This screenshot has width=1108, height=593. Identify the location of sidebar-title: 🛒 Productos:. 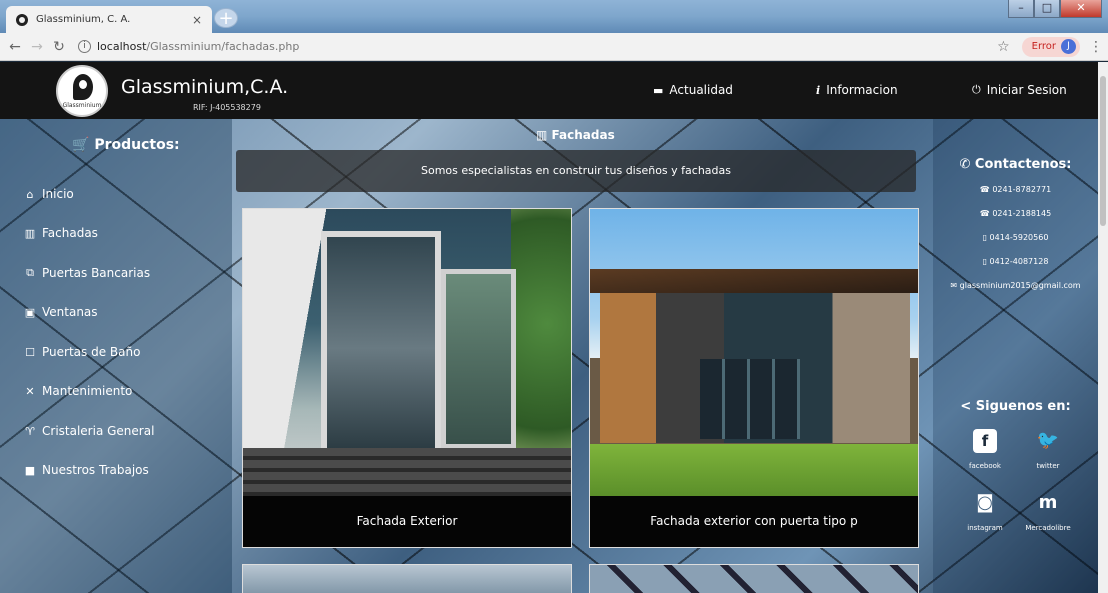
(126, 145).